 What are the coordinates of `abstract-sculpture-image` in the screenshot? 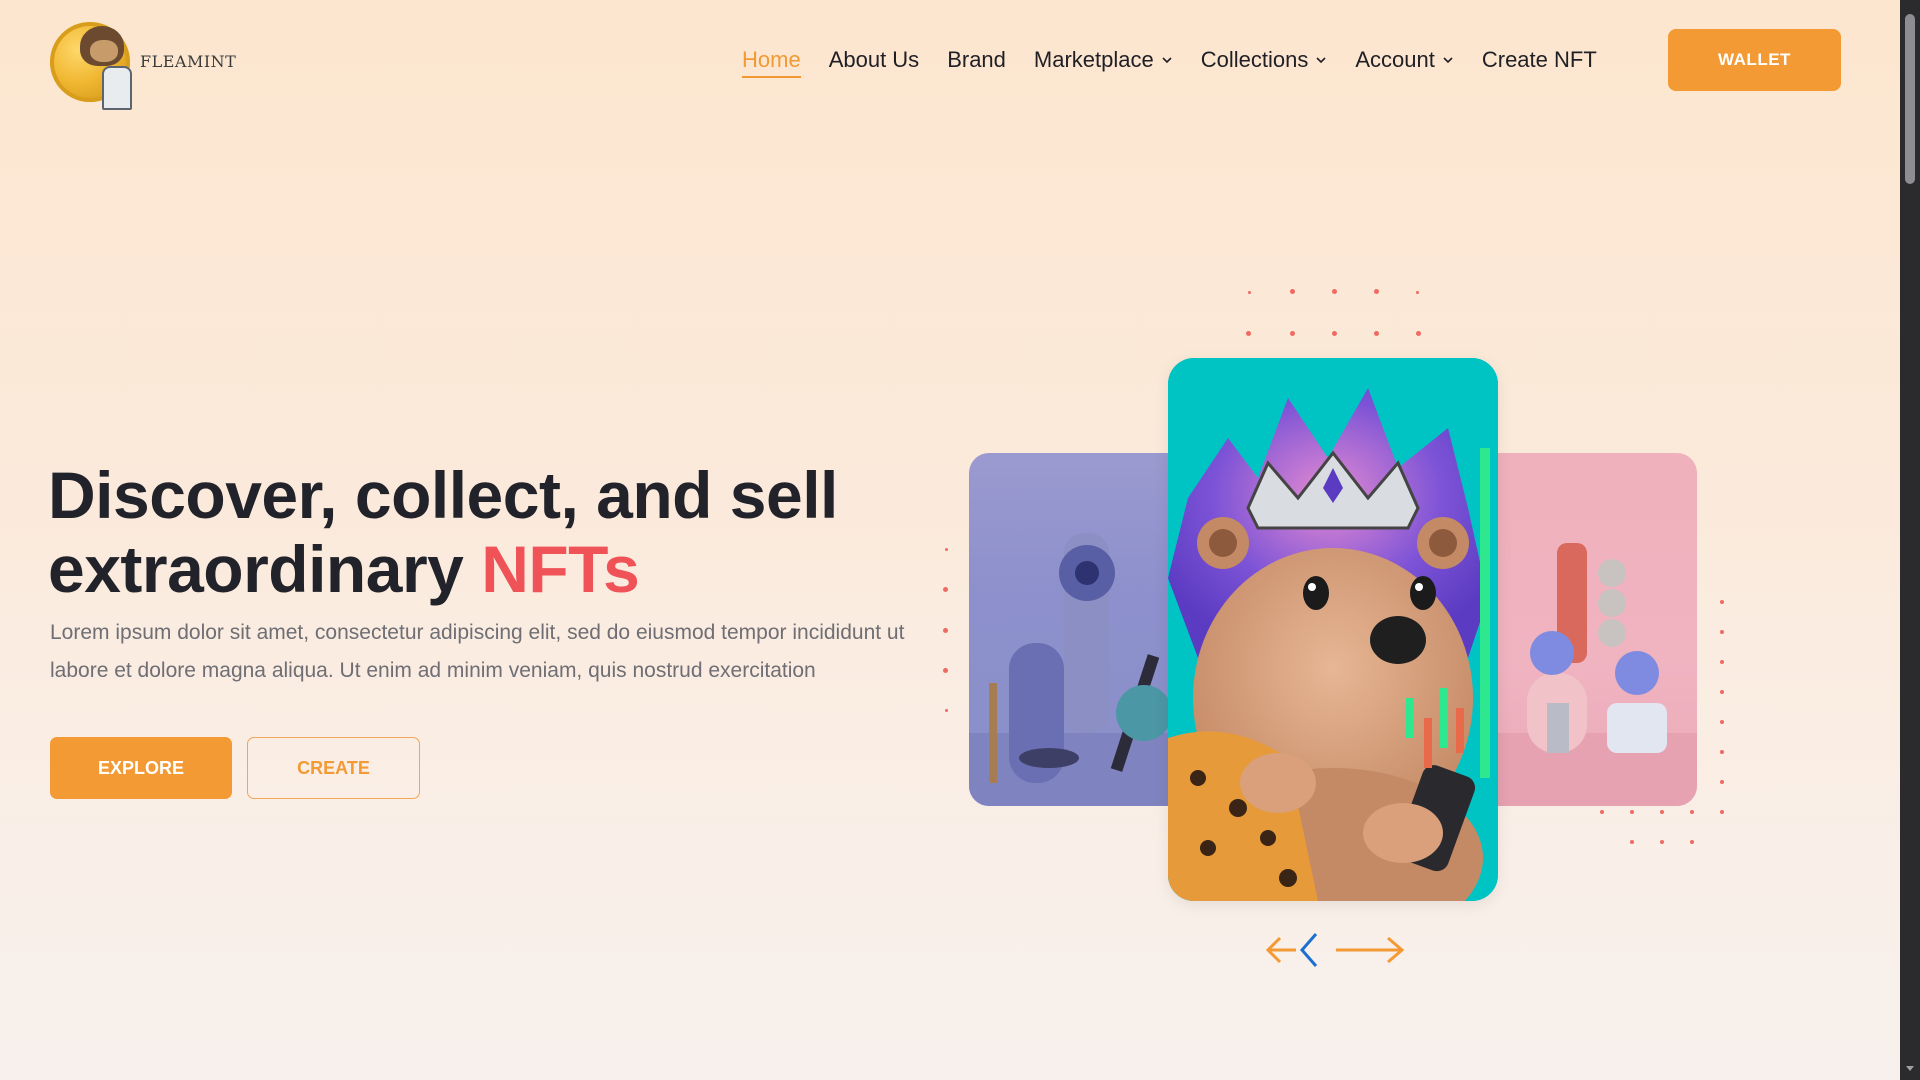 It's located at (1074, 669).